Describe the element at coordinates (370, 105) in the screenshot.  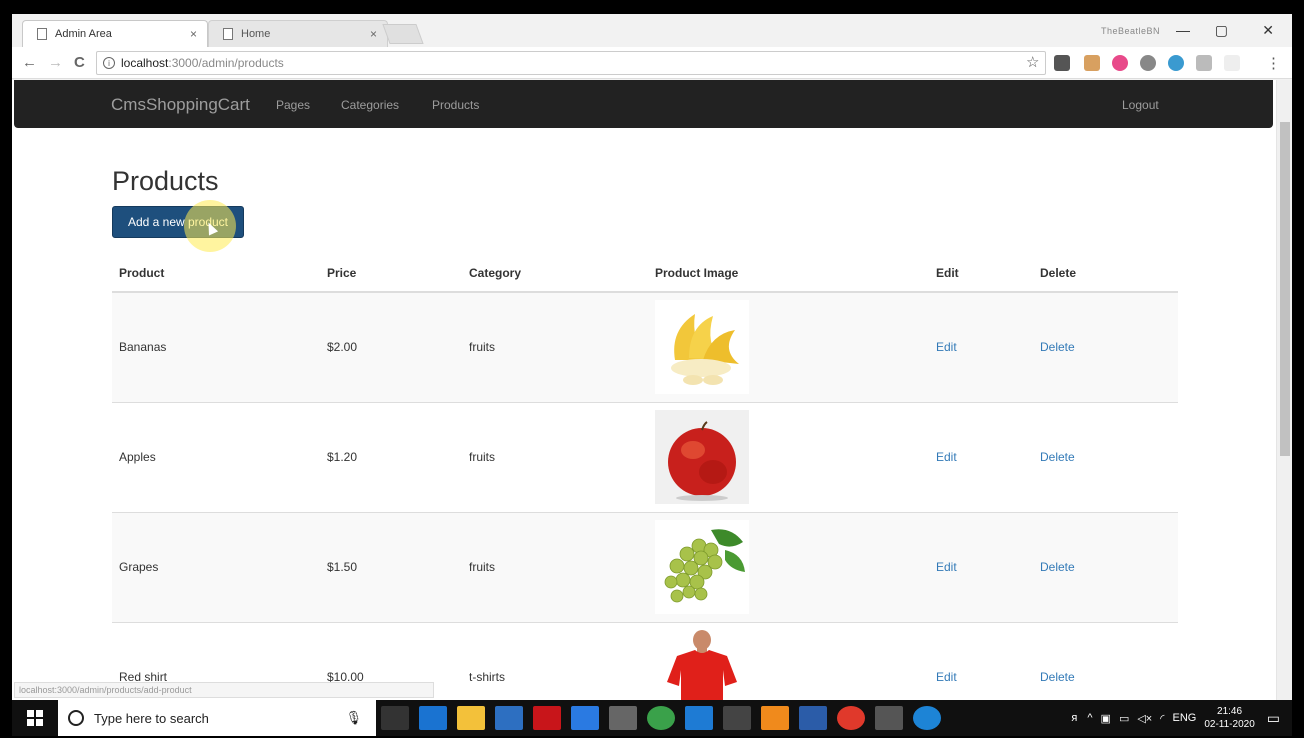
I see `nav-link-categories: Categories` at that location.